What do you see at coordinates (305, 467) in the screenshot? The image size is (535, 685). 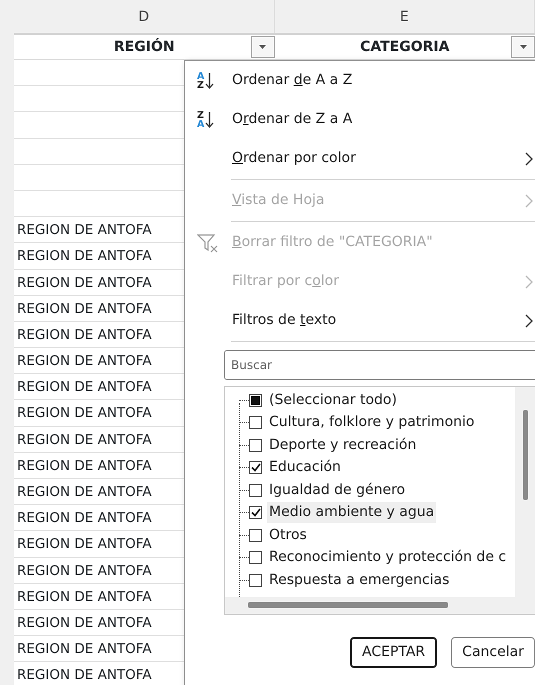 I see `list-item: Educación` at bounding box center [305, 467].